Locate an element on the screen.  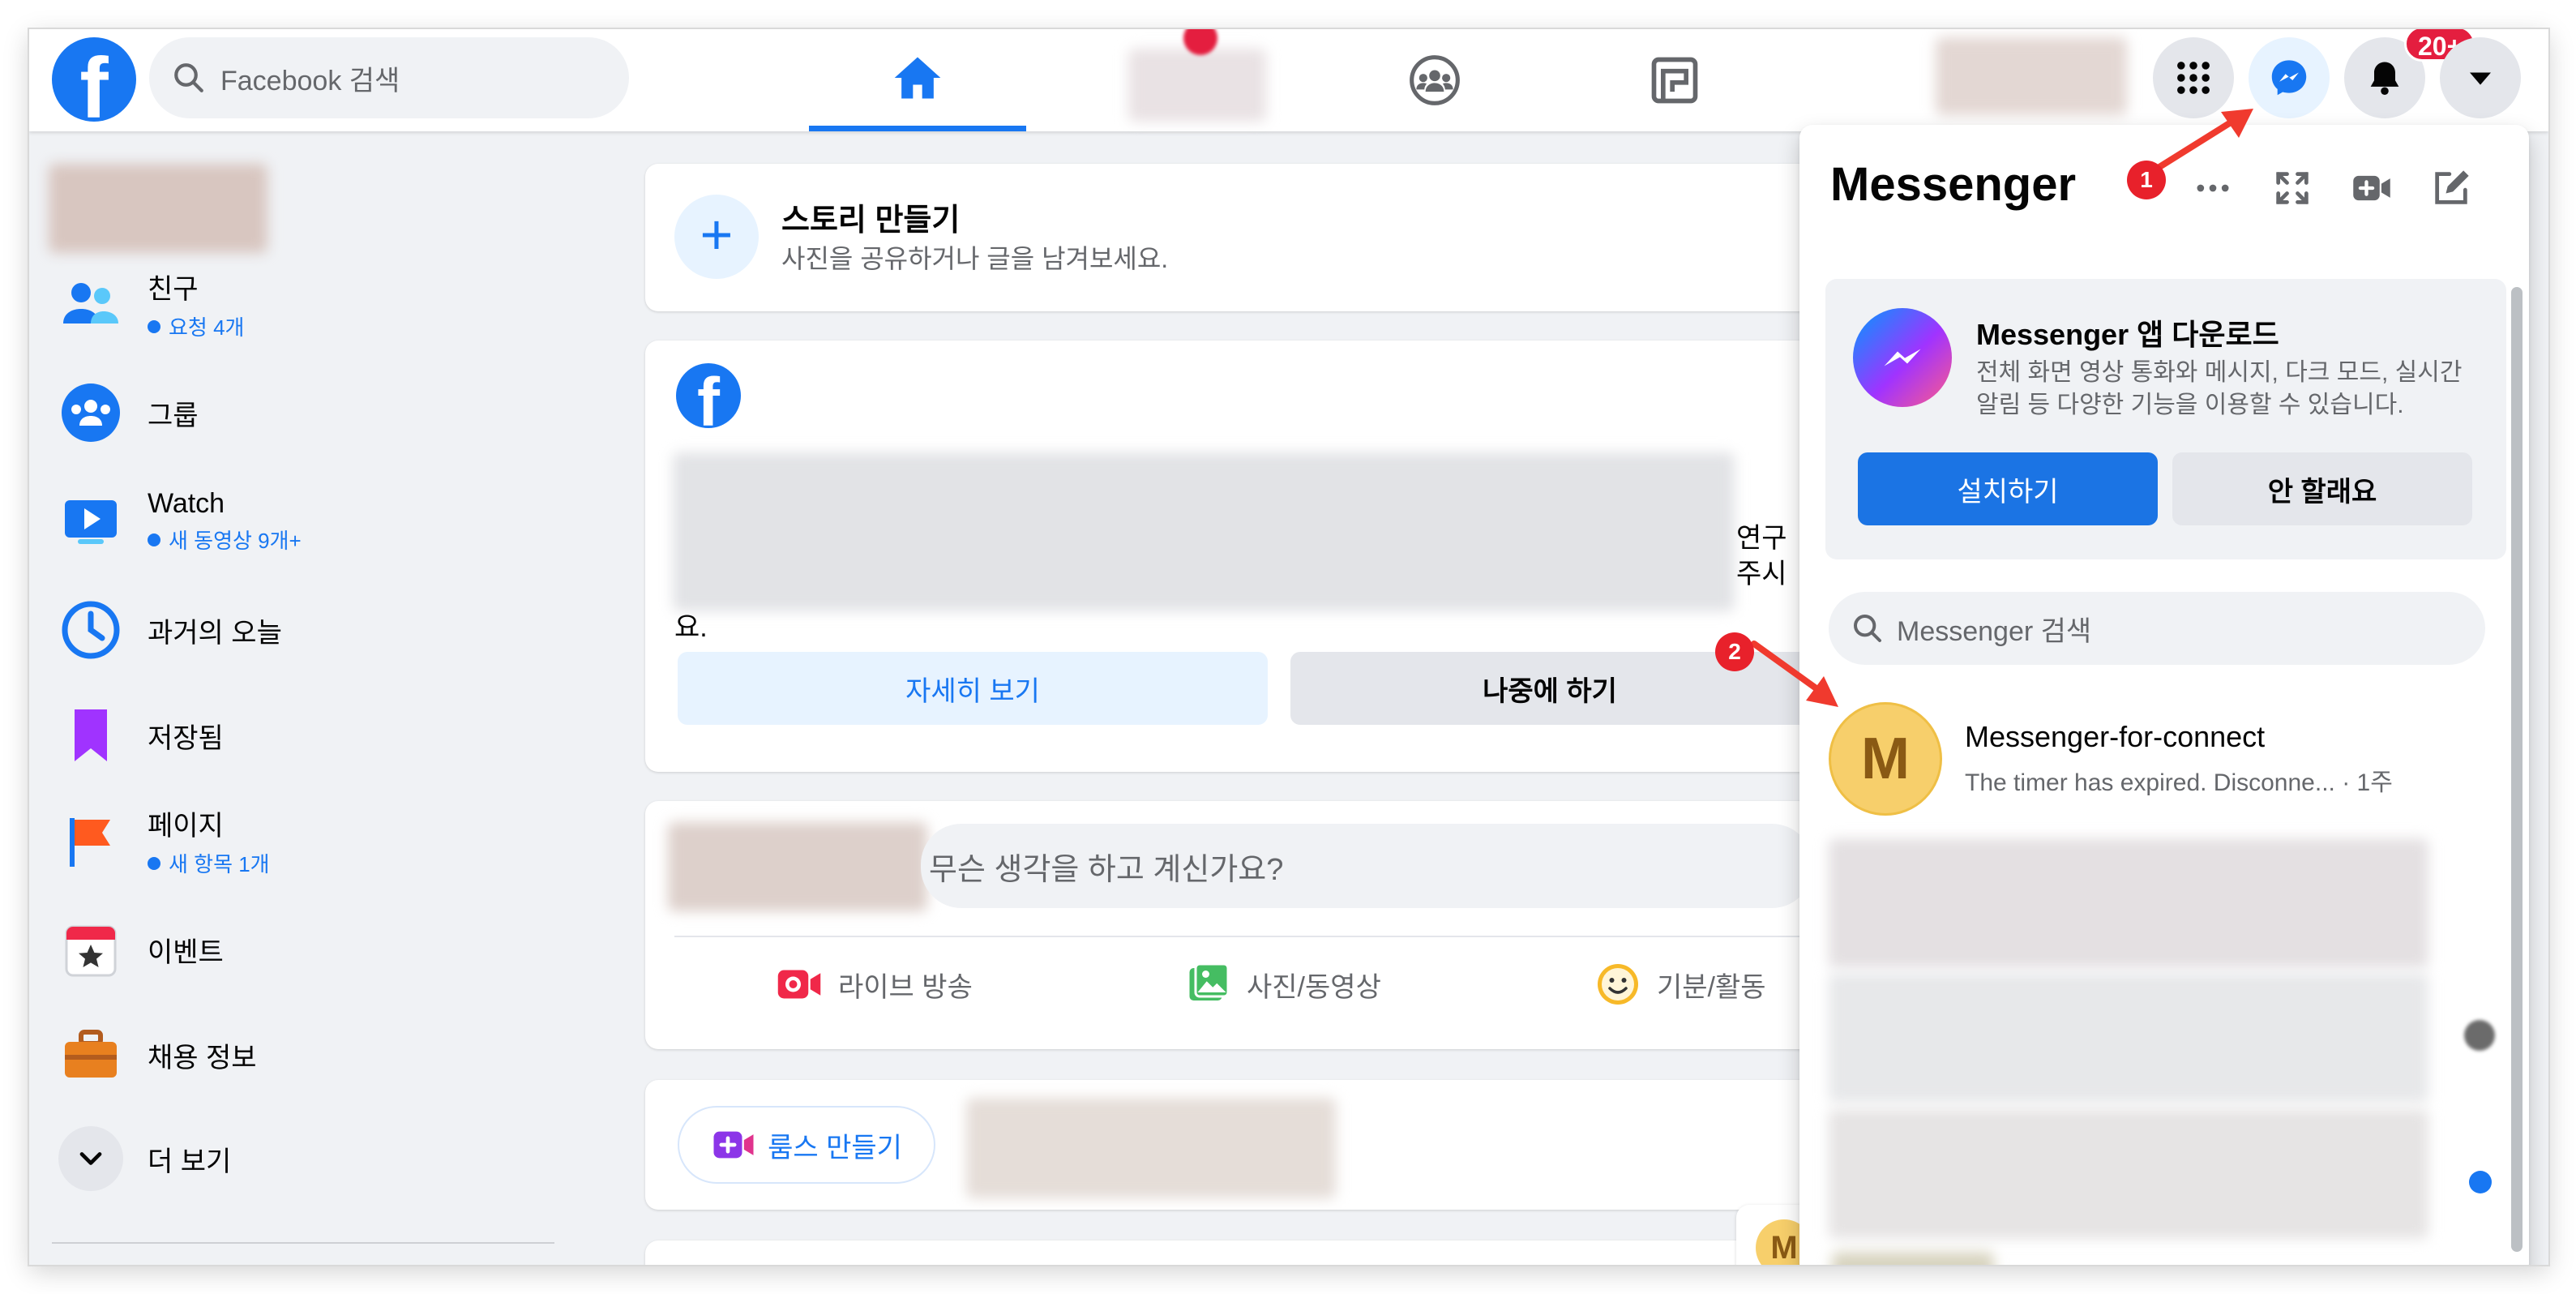
messenger-title: Messenger is located at coordinates (1953, 184).